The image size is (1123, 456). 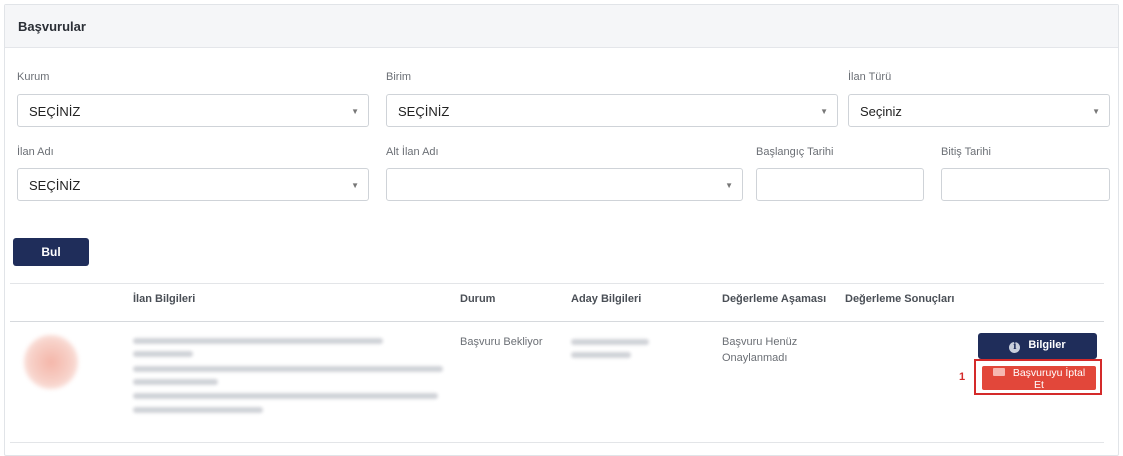 What do you see at coordinates (33, 77) in the screenshot?
I see `kurum-label: Kurum` at bounding box center [33, 77].